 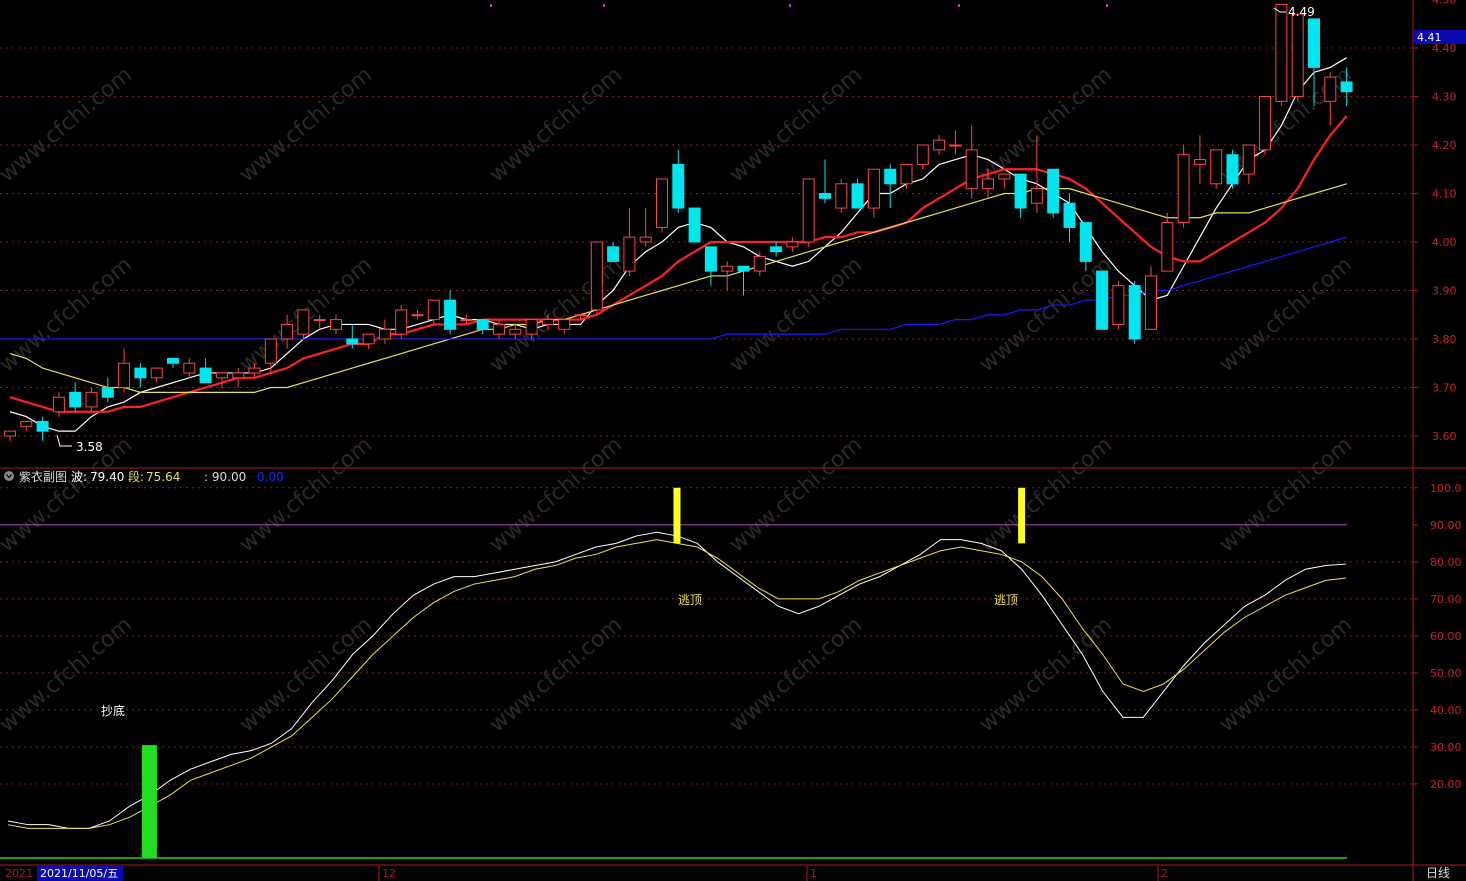 What do you see at coordinates (1429, 37) in the screenshot?
I see `current-price-tag: 4.41` at bounding box center [1429, 37].